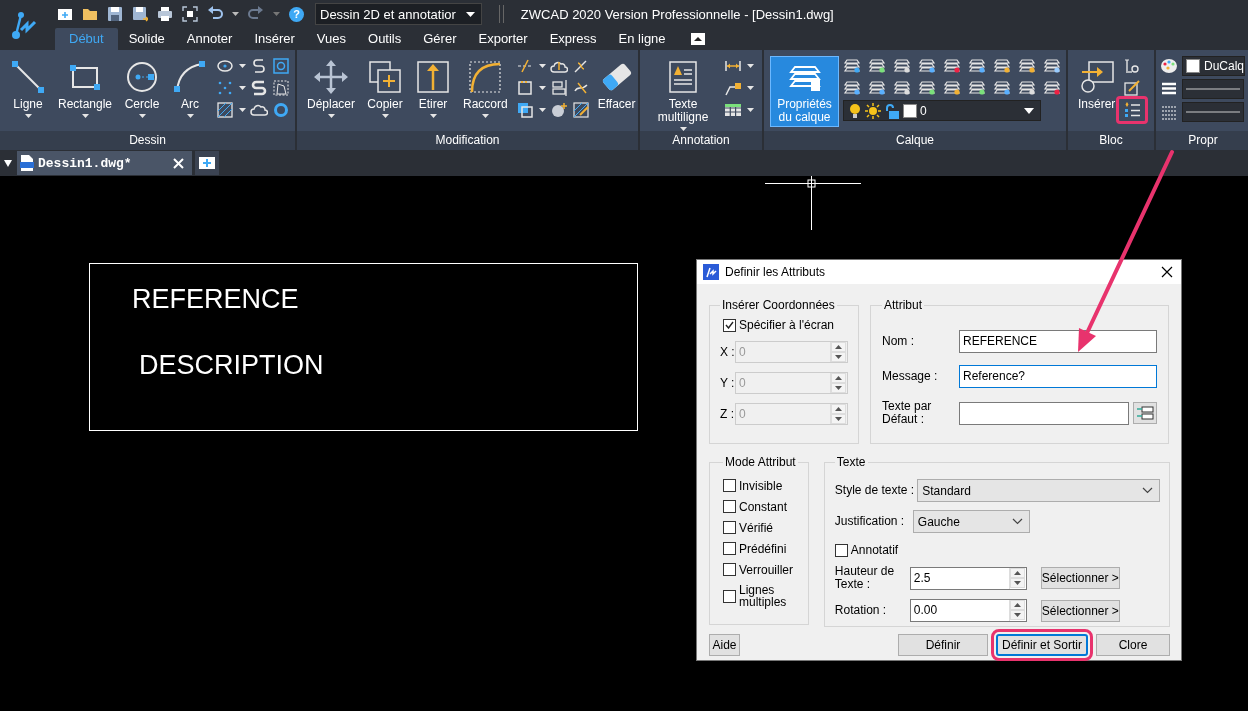 This screenshot has width=1248, height=711. I want to click on ribbon-tab: Express, so click(573, 39).